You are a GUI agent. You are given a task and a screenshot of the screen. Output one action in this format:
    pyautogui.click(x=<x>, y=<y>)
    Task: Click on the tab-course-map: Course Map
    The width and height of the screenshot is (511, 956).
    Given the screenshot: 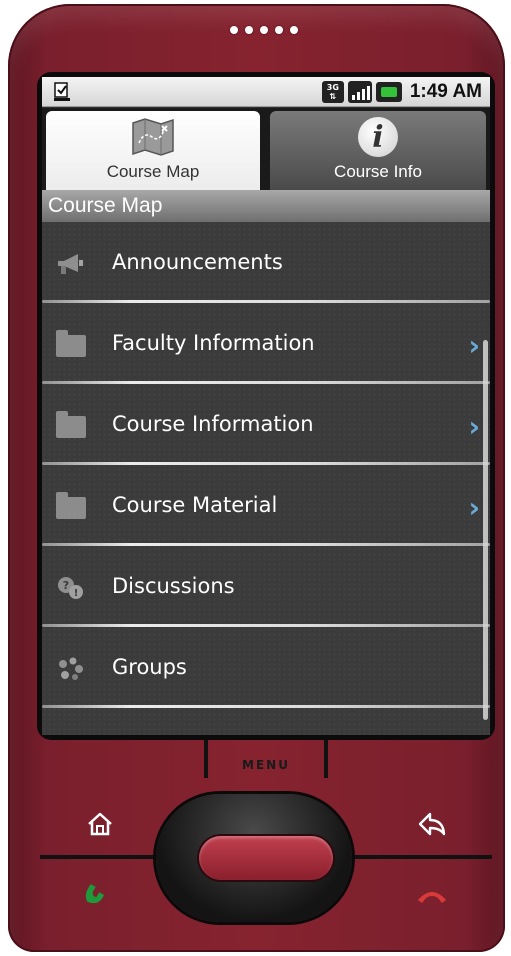 What is the action you would take?
    pyautogui.click(x=153, y=150)
    